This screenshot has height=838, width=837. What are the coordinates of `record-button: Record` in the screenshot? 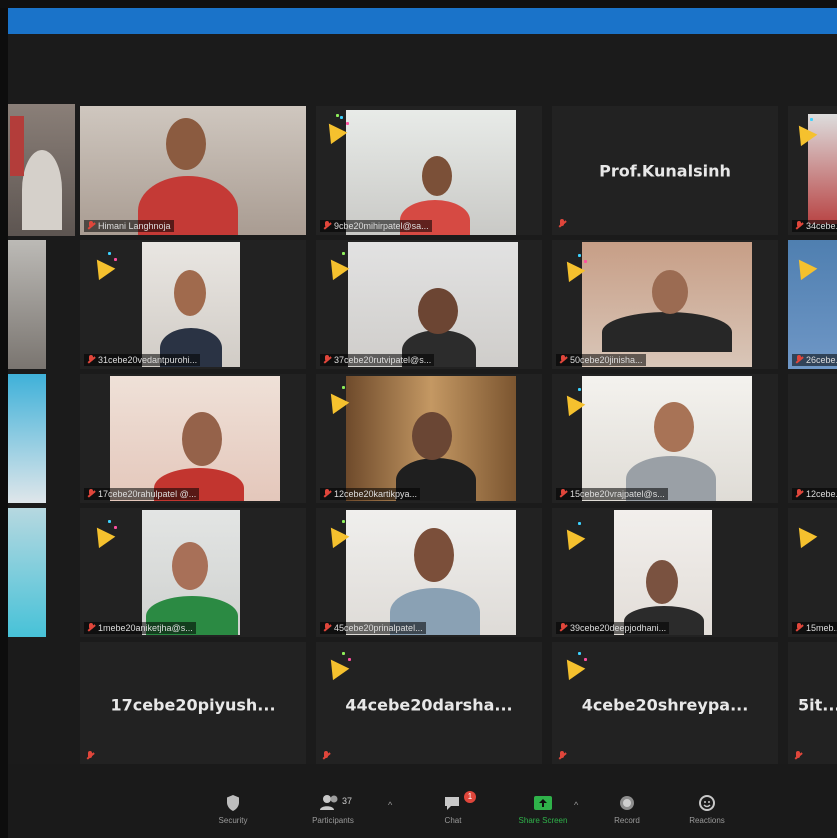 It's located at (627, 809).